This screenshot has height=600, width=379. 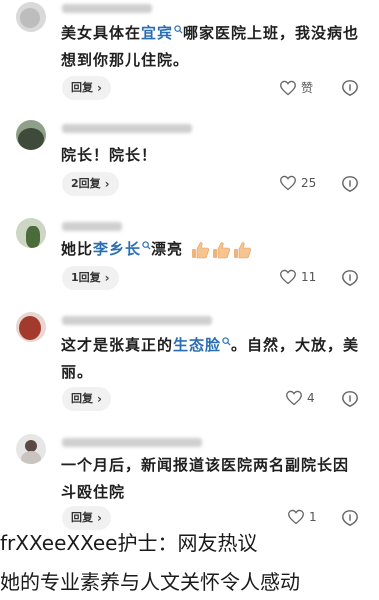 What do you see at coordinates (109, 155) in the screenshot?
I see `comment-text: 院长！院长！` at bounding box center [109, 155].